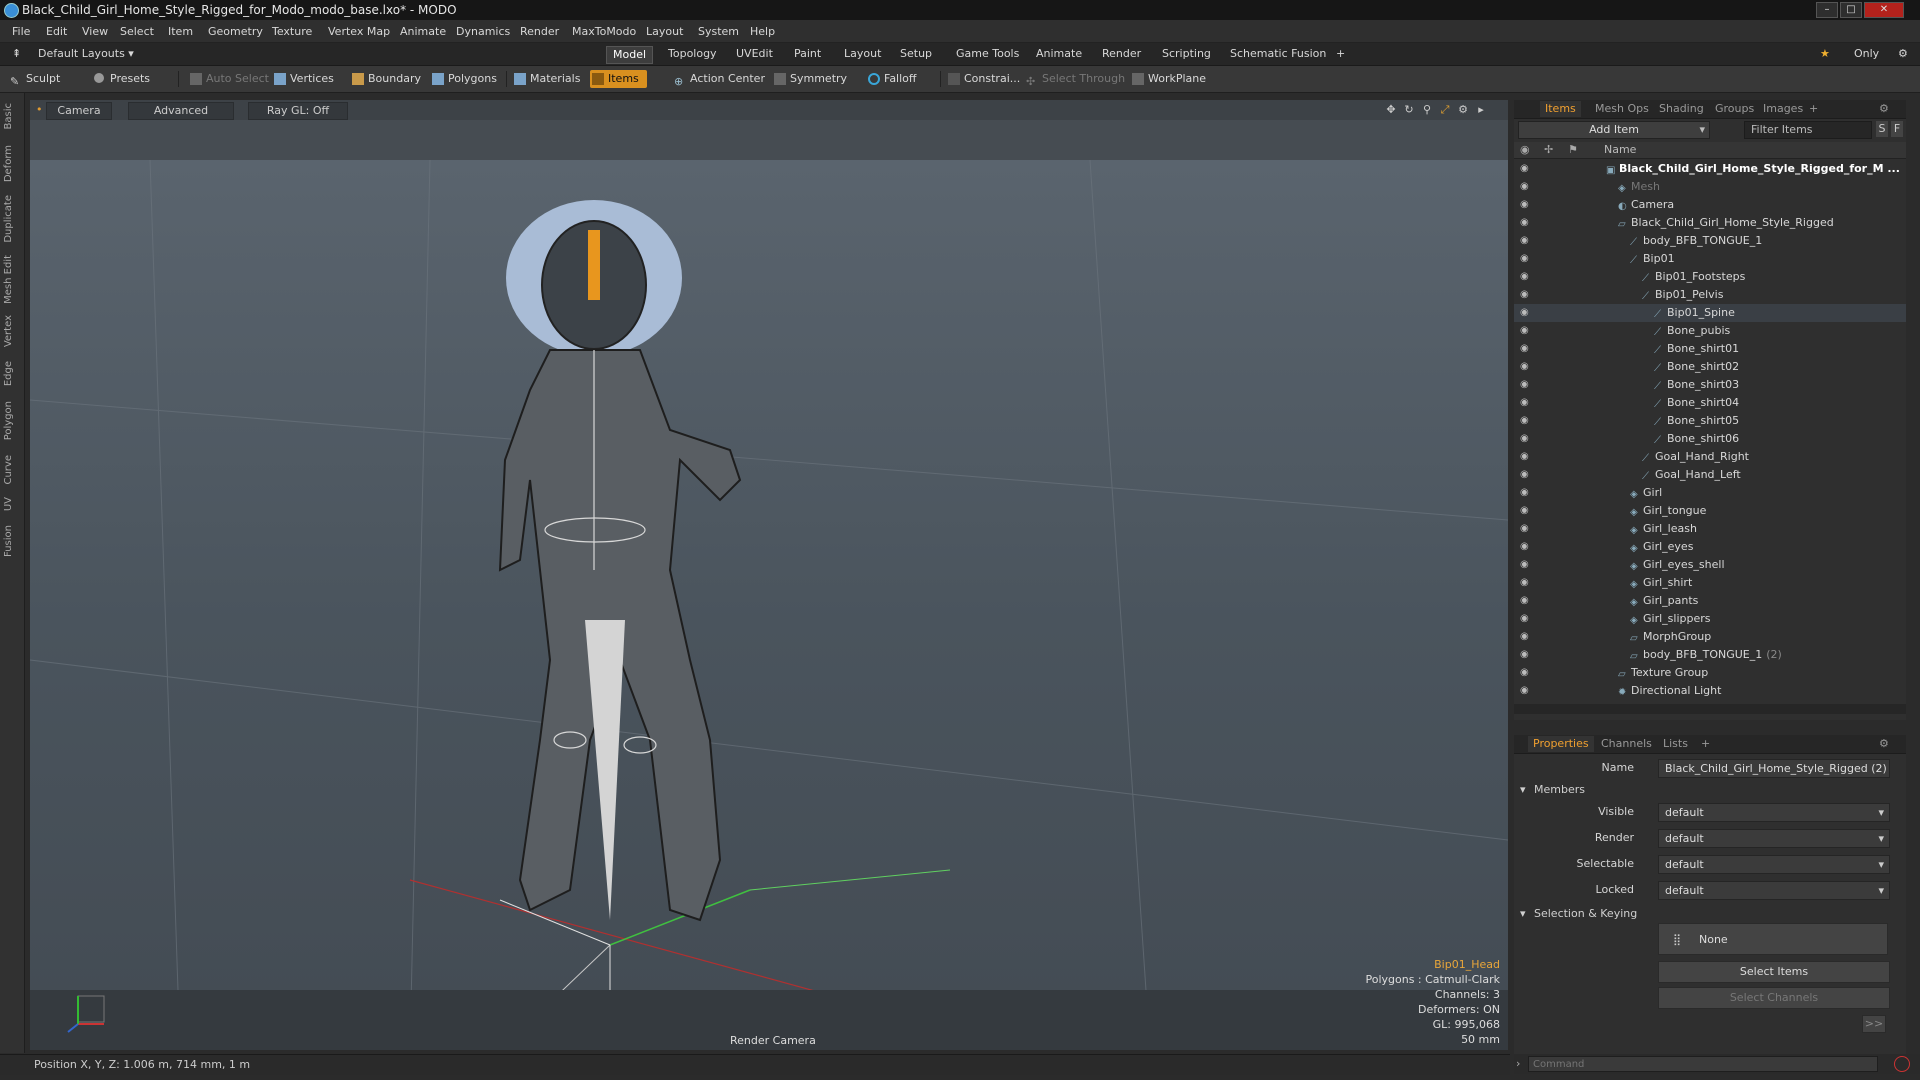 The image size is (1920, 1080). I want to click on camera-view-dropdown: Camera, so click(79, 111).